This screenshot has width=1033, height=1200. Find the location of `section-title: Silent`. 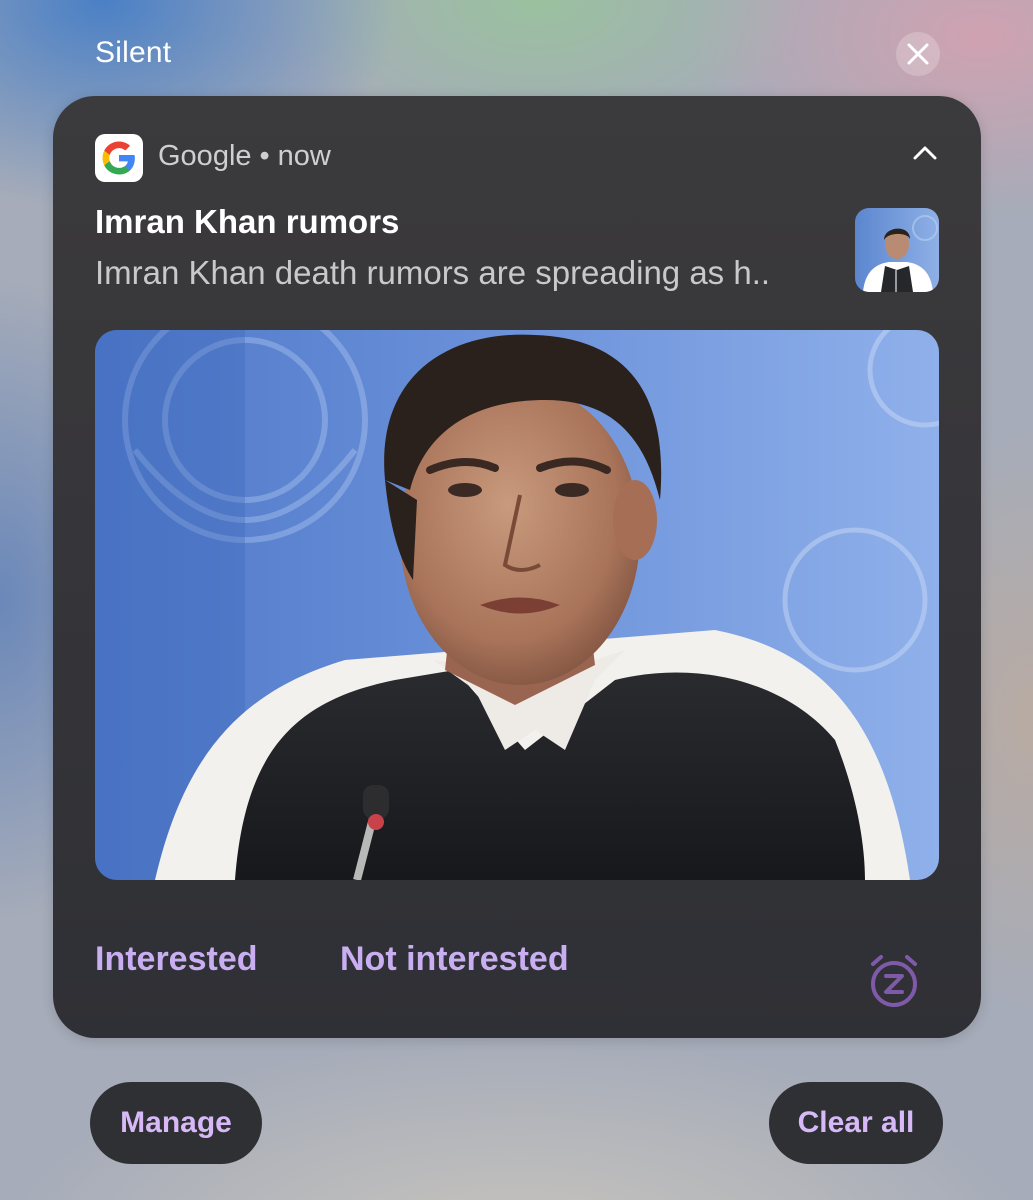

section-title: Silent is located at coordinates (133, 52).